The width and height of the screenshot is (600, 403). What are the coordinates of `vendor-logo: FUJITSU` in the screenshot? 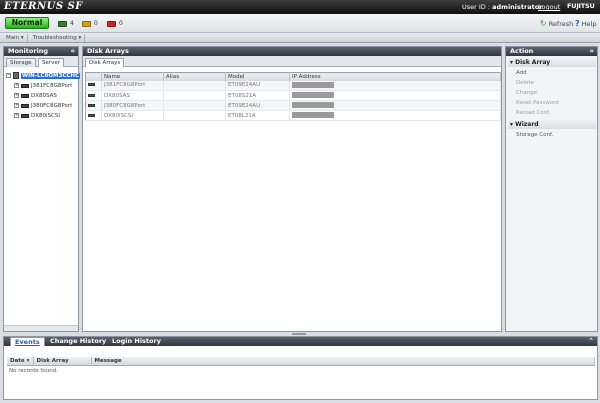 It's located at (581, 6).